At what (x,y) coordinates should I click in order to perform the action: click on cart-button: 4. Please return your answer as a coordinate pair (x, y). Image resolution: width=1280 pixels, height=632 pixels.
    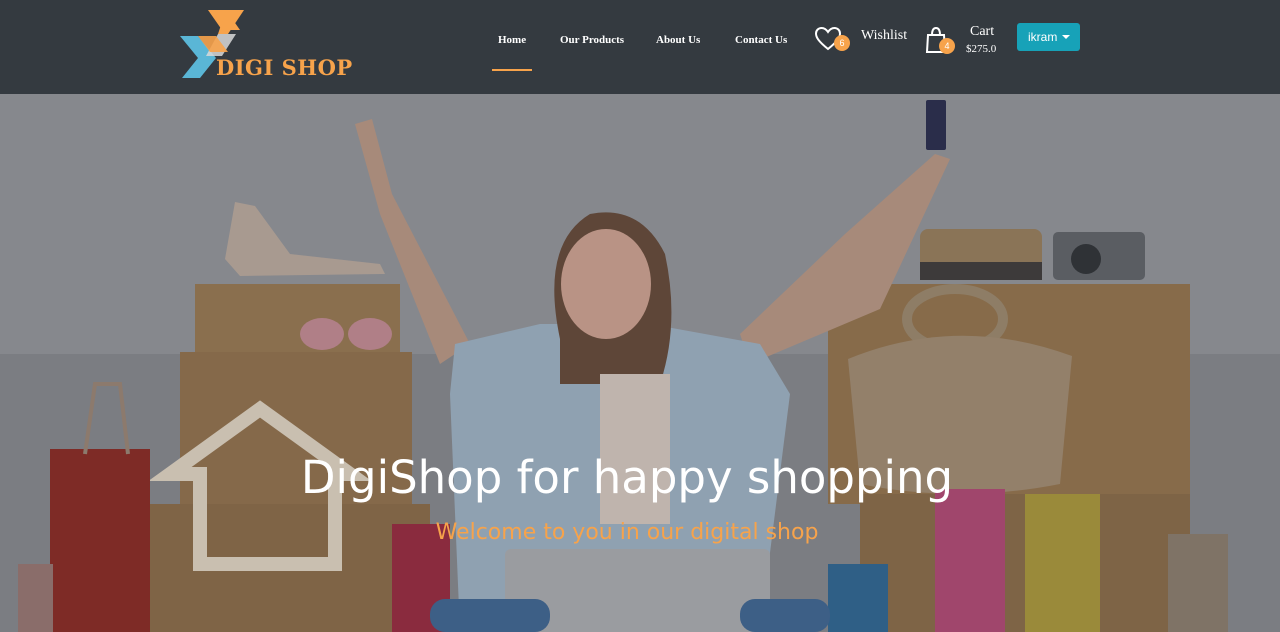
    Looking at the image, I should click on (942, 41).